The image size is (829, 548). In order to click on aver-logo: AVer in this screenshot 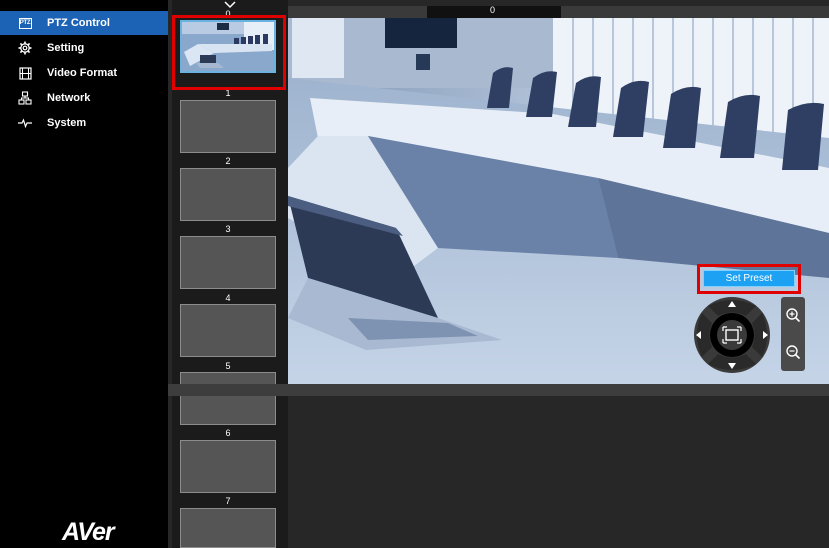, I will do `click(88, 532)`.